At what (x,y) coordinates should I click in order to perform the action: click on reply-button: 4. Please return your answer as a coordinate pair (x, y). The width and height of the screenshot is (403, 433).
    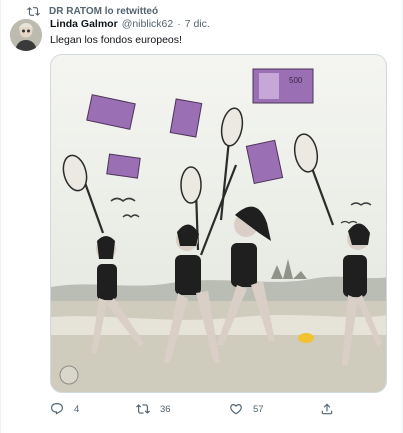
    Looking at the image, I should click on (64, 409).